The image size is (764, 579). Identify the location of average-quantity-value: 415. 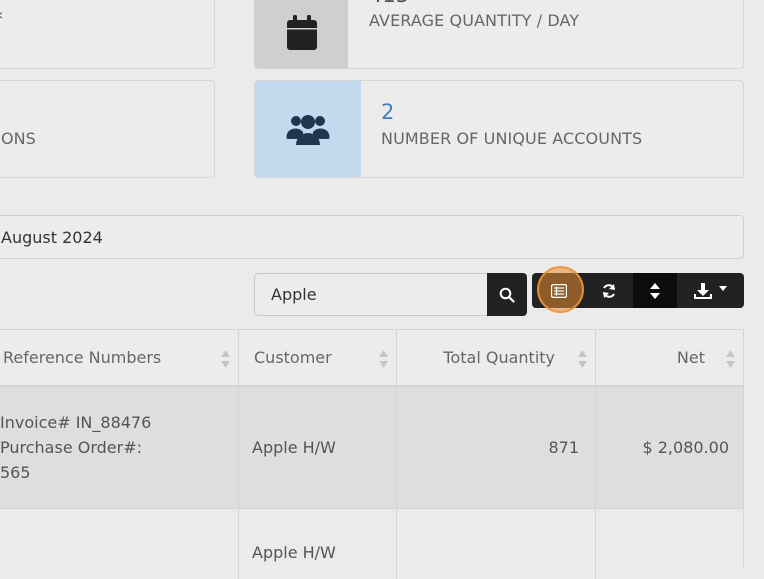
(474, 3).